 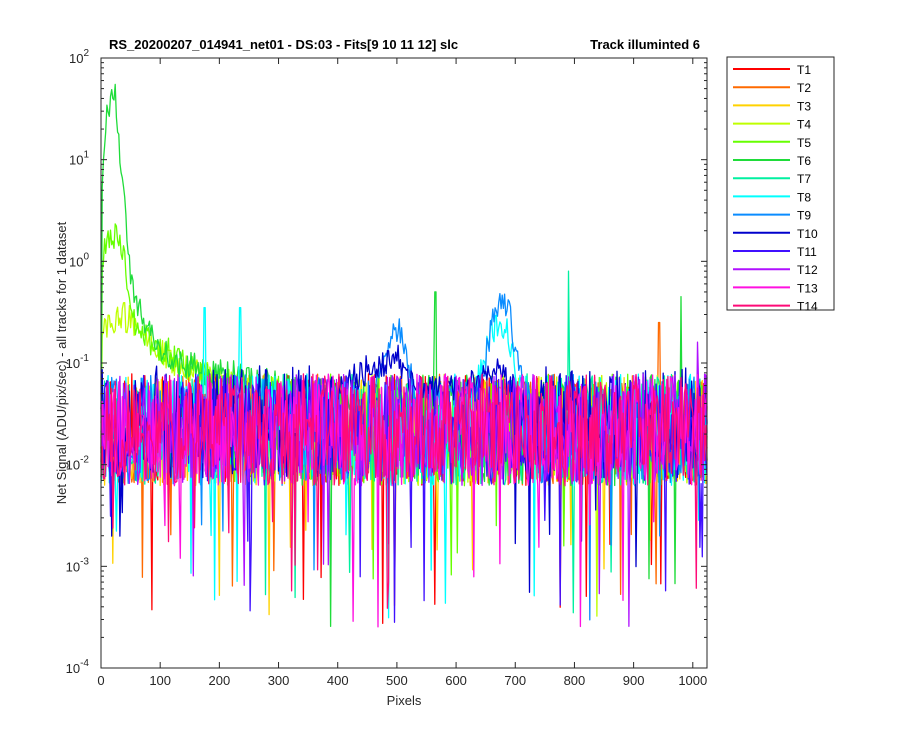 What do you see at coordinates (78, 667) in the screenshot?
I see `y-tick-label: 10-4` at bounding box center [78, 667].